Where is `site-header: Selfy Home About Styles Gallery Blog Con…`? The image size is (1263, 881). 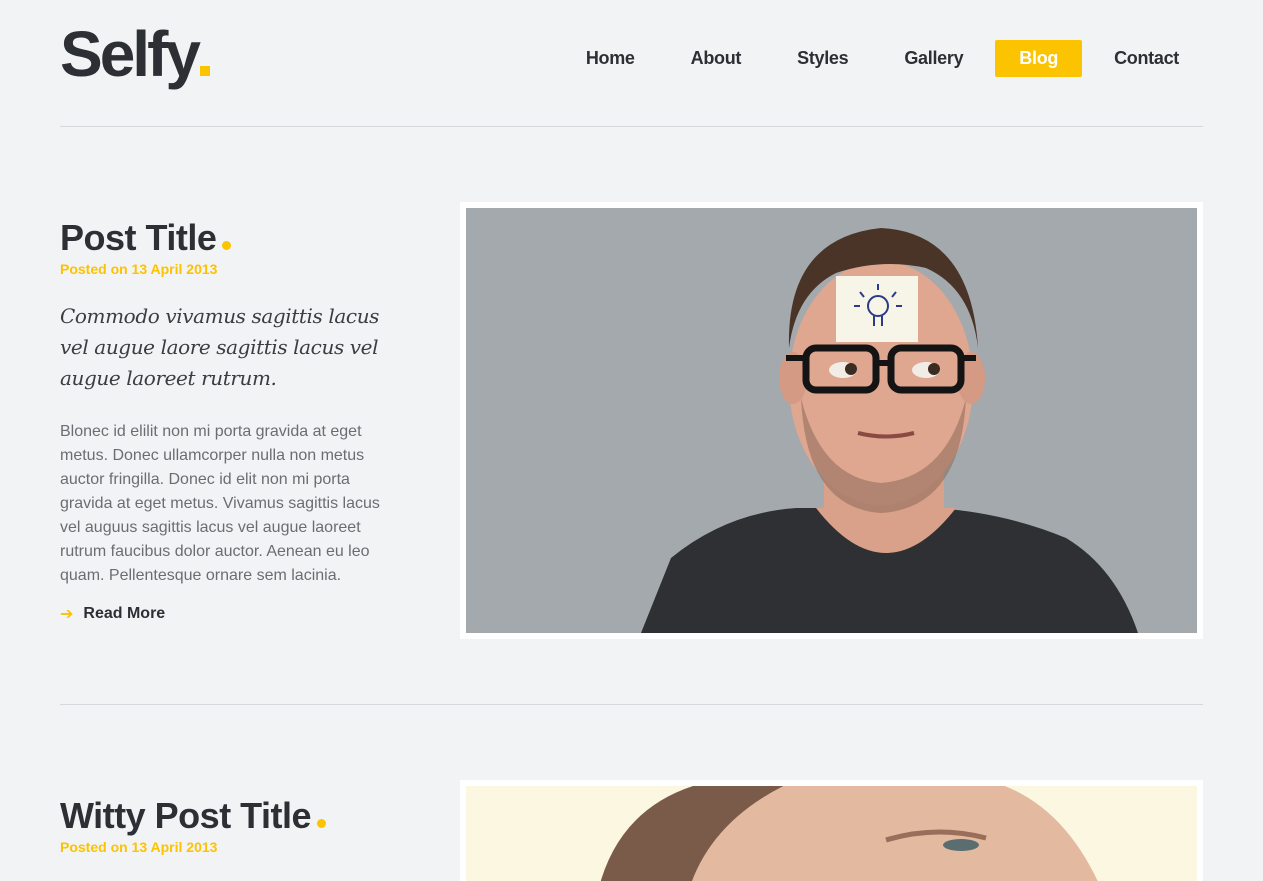 site-header: Selfy Home About Styles Gallery Blog Con… is located at coordinates (631, 63).